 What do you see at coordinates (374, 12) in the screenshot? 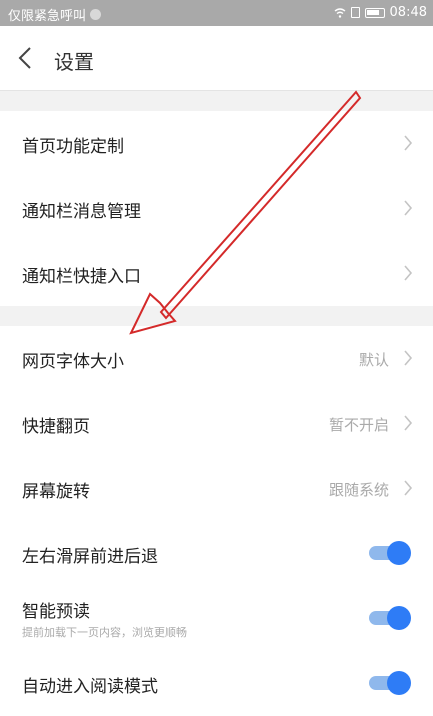
I see `battery-icon` at bounding box center [374, 12].